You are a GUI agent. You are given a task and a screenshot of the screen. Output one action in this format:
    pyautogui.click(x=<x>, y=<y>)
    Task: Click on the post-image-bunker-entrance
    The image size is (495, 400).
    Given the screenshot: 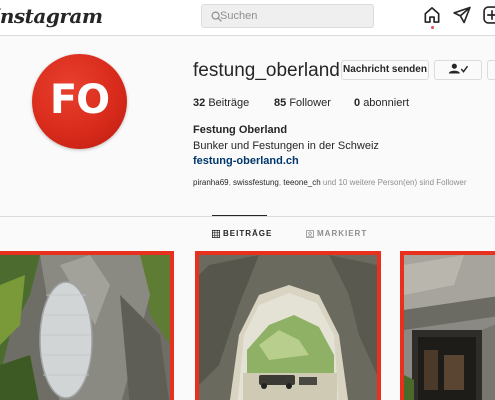 What is the action you would take?
    pyautogui.click(x=449, y=327)
    